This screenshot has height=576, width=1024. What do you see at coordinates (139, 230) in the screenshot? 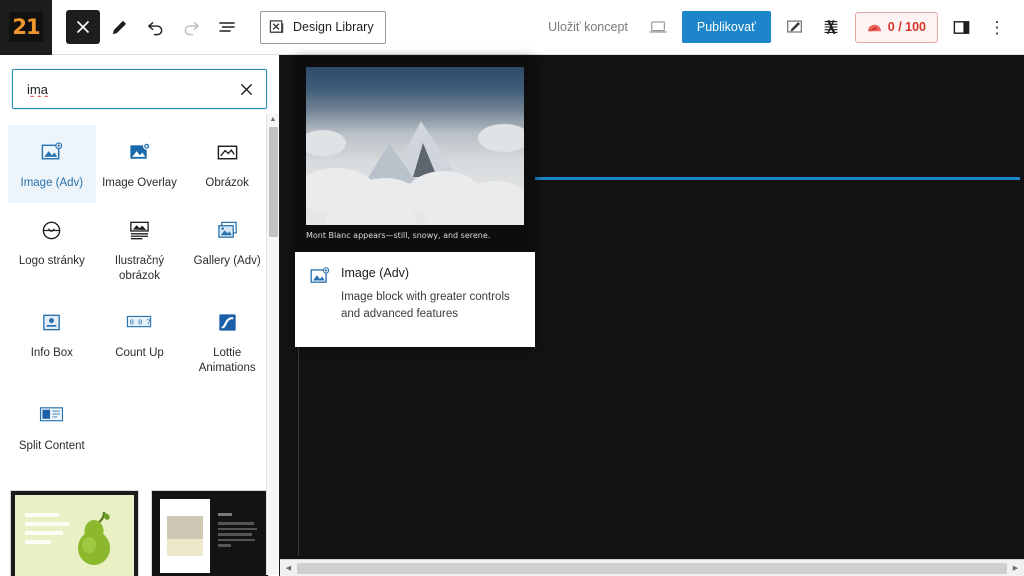
I see `featured-image-icon` at bounding box center [139, 230].